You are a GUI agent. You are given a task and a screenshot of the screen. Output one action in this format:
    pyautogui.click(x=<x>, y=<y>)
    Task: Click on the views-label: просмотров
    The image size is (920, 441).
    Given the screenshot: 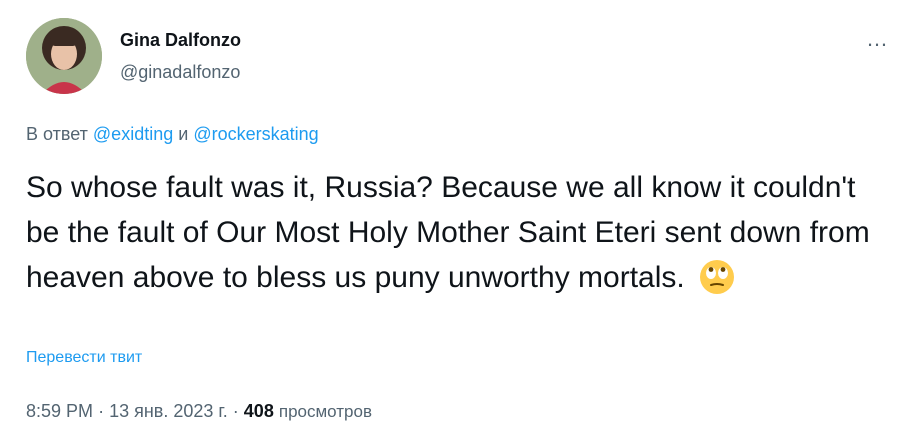 What is the action you would take?
    pyautogui.click(x=325, y=411)
    